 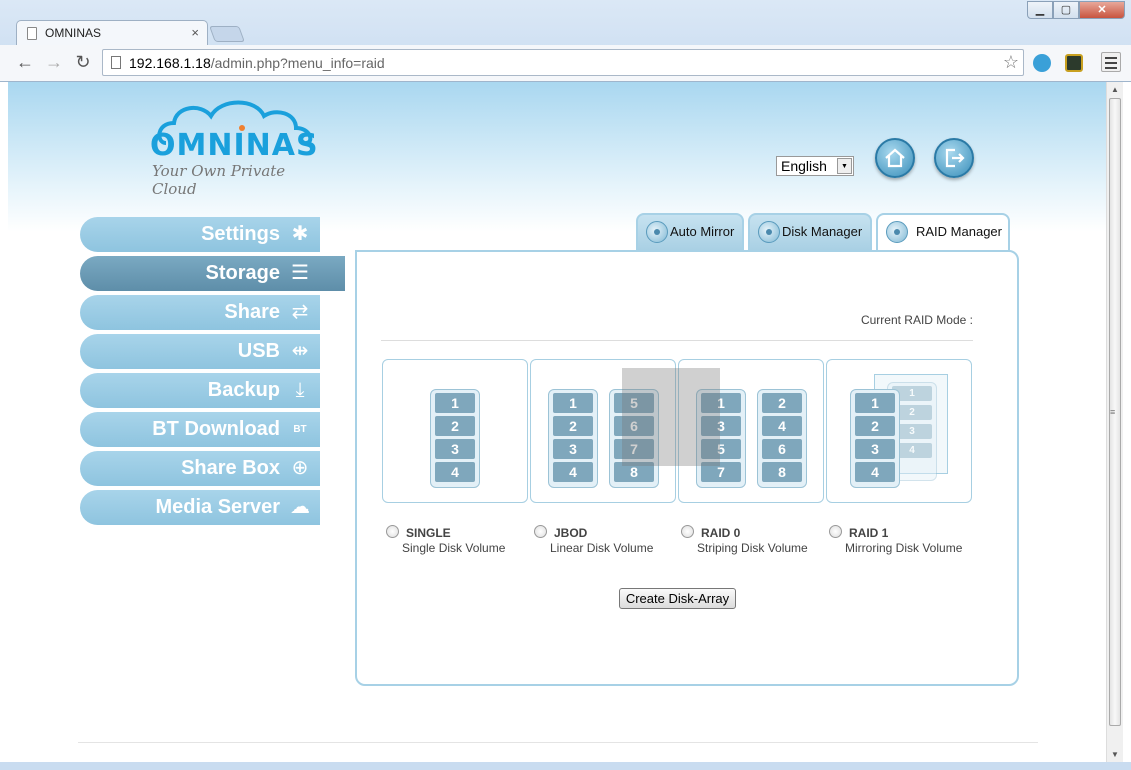 What do you see at coordinates (844, 166) in the screenshot?
I see `chevron-down-icon: ▼` at bounding box center [844, 166].